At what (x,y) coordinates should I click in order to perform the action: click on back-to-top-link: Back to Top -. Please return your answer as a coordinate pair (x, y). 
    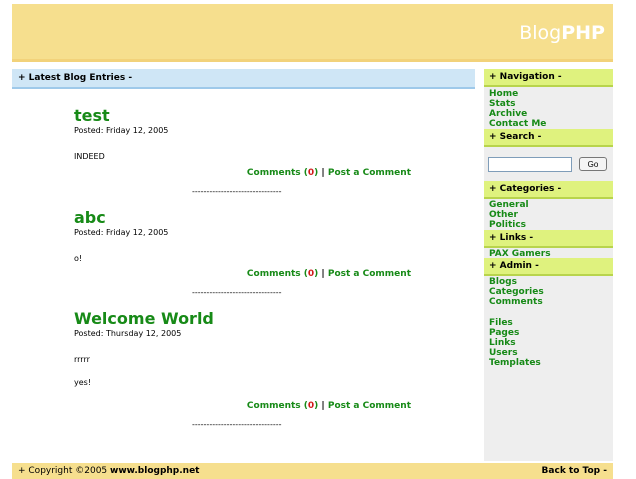
    Looking at the image, I should click on (574, 471).